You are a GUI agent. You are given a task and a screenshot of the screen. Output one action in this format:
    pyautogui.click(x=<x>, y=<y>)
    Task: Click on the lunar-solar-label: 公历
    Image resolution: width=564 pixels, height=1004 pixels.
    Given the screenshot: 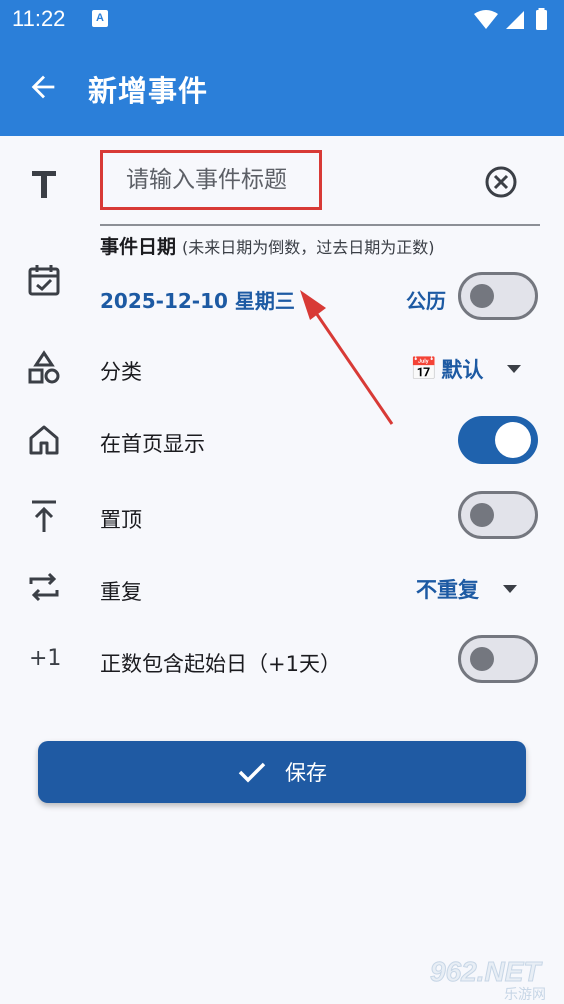 What is the action you would take?
    pyautogui.click(x=426, y=301)
    